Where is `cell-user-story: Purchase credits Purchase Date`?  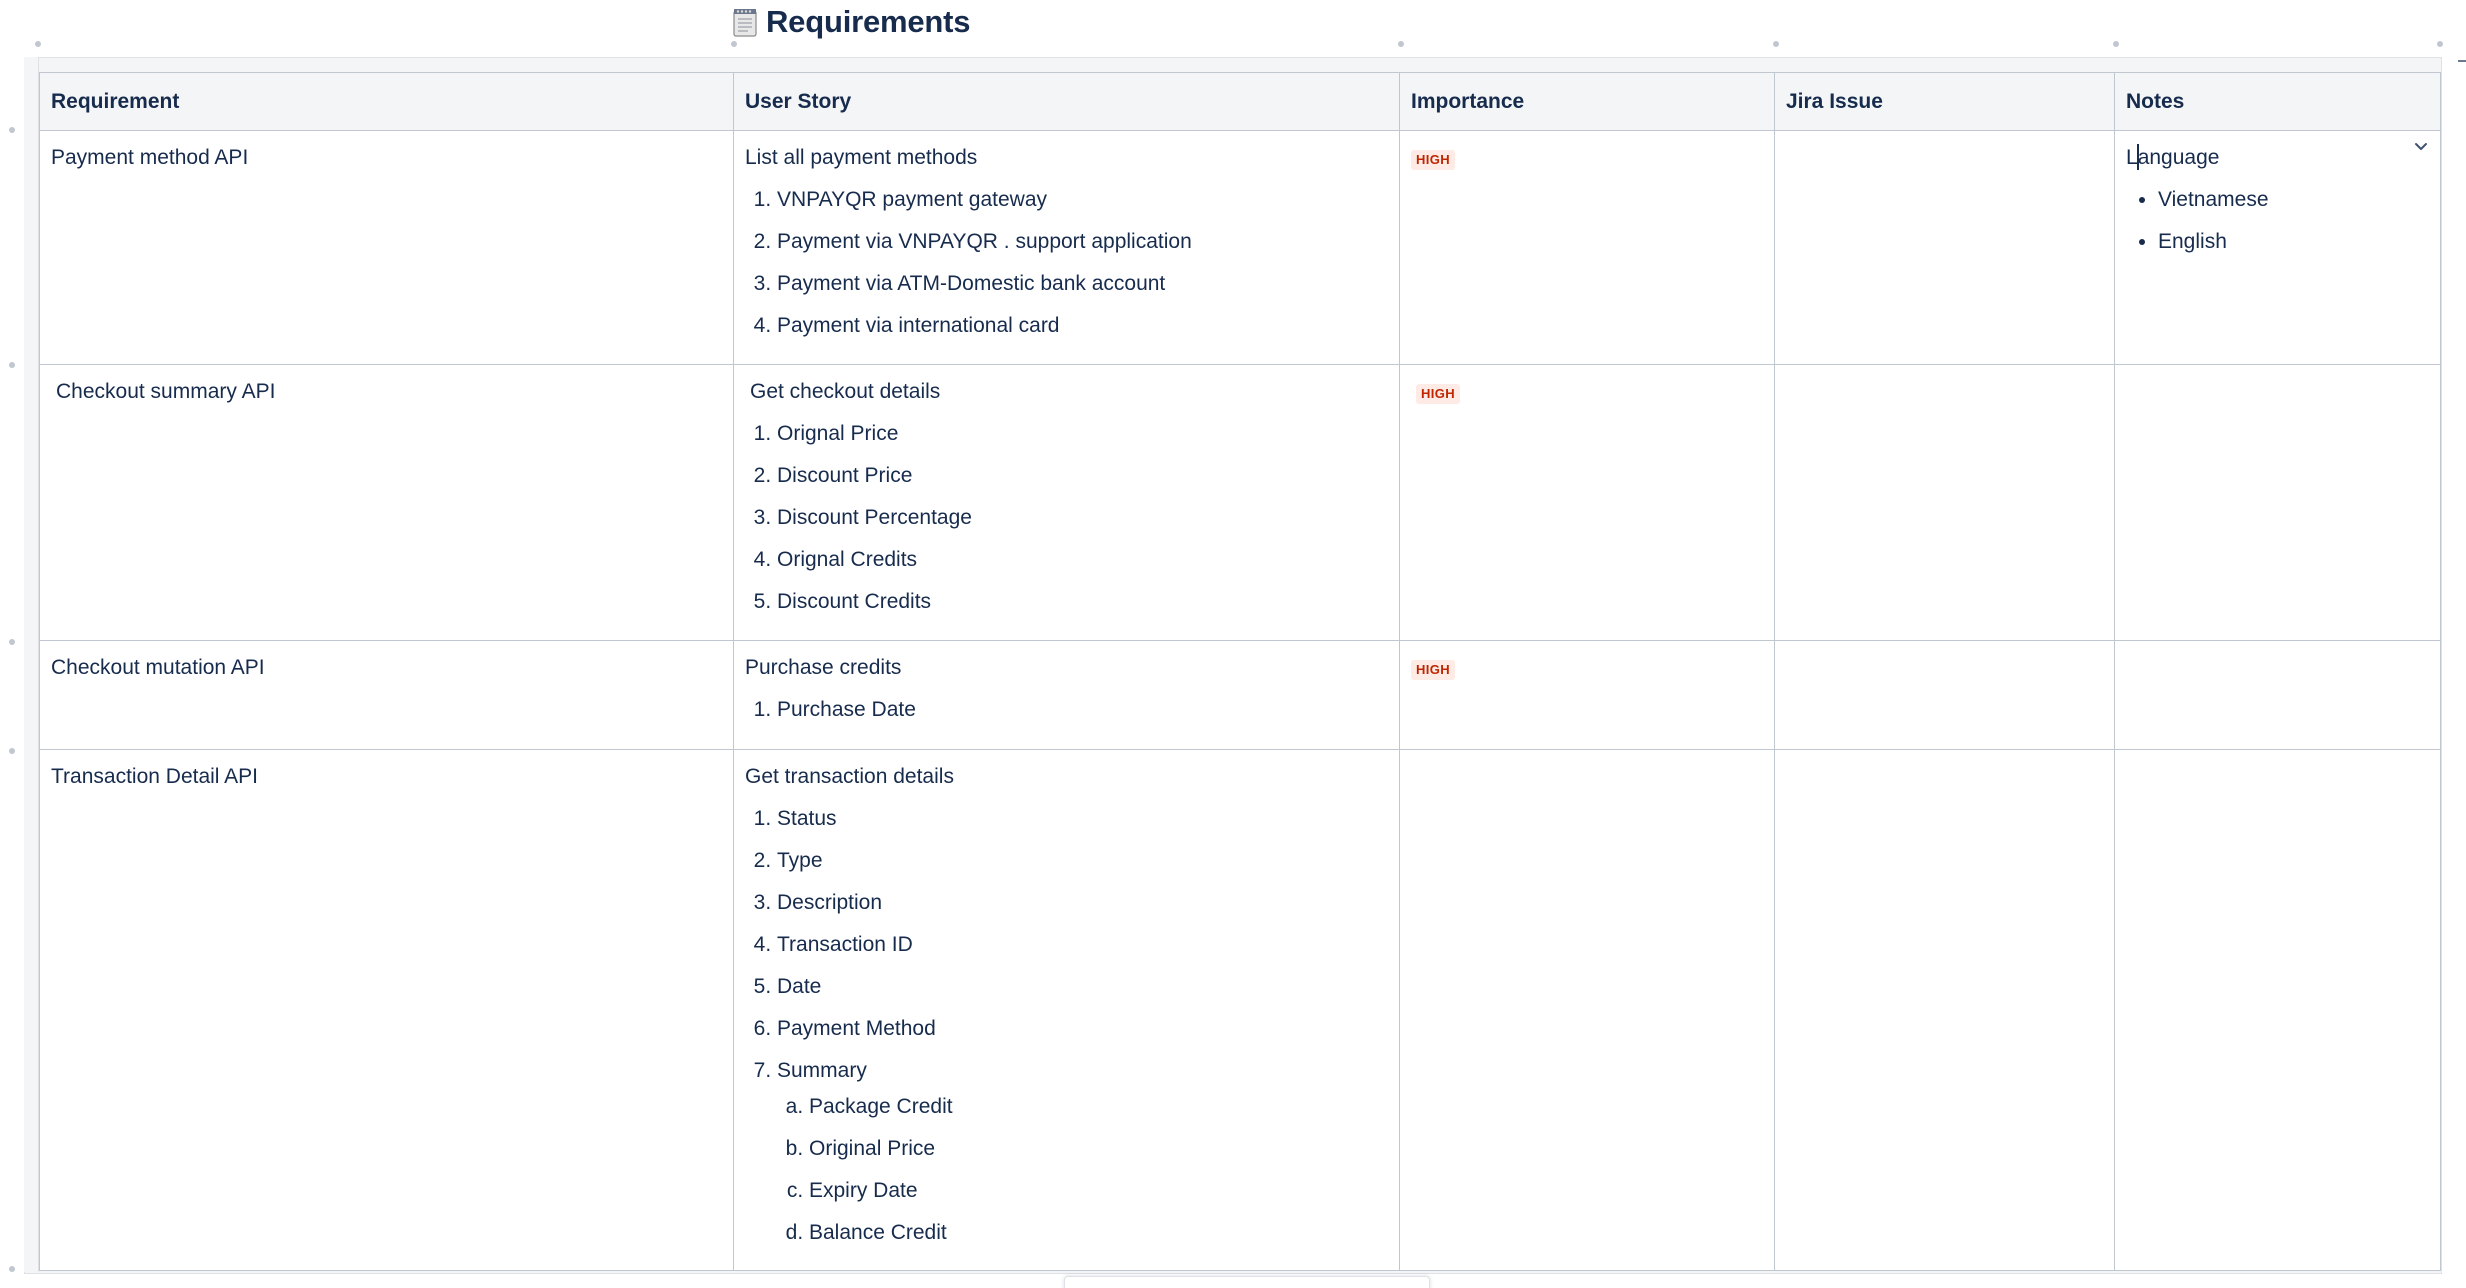
cell-user-story: Purchase credits Purchase Date is located at coordinates (1066, 695).